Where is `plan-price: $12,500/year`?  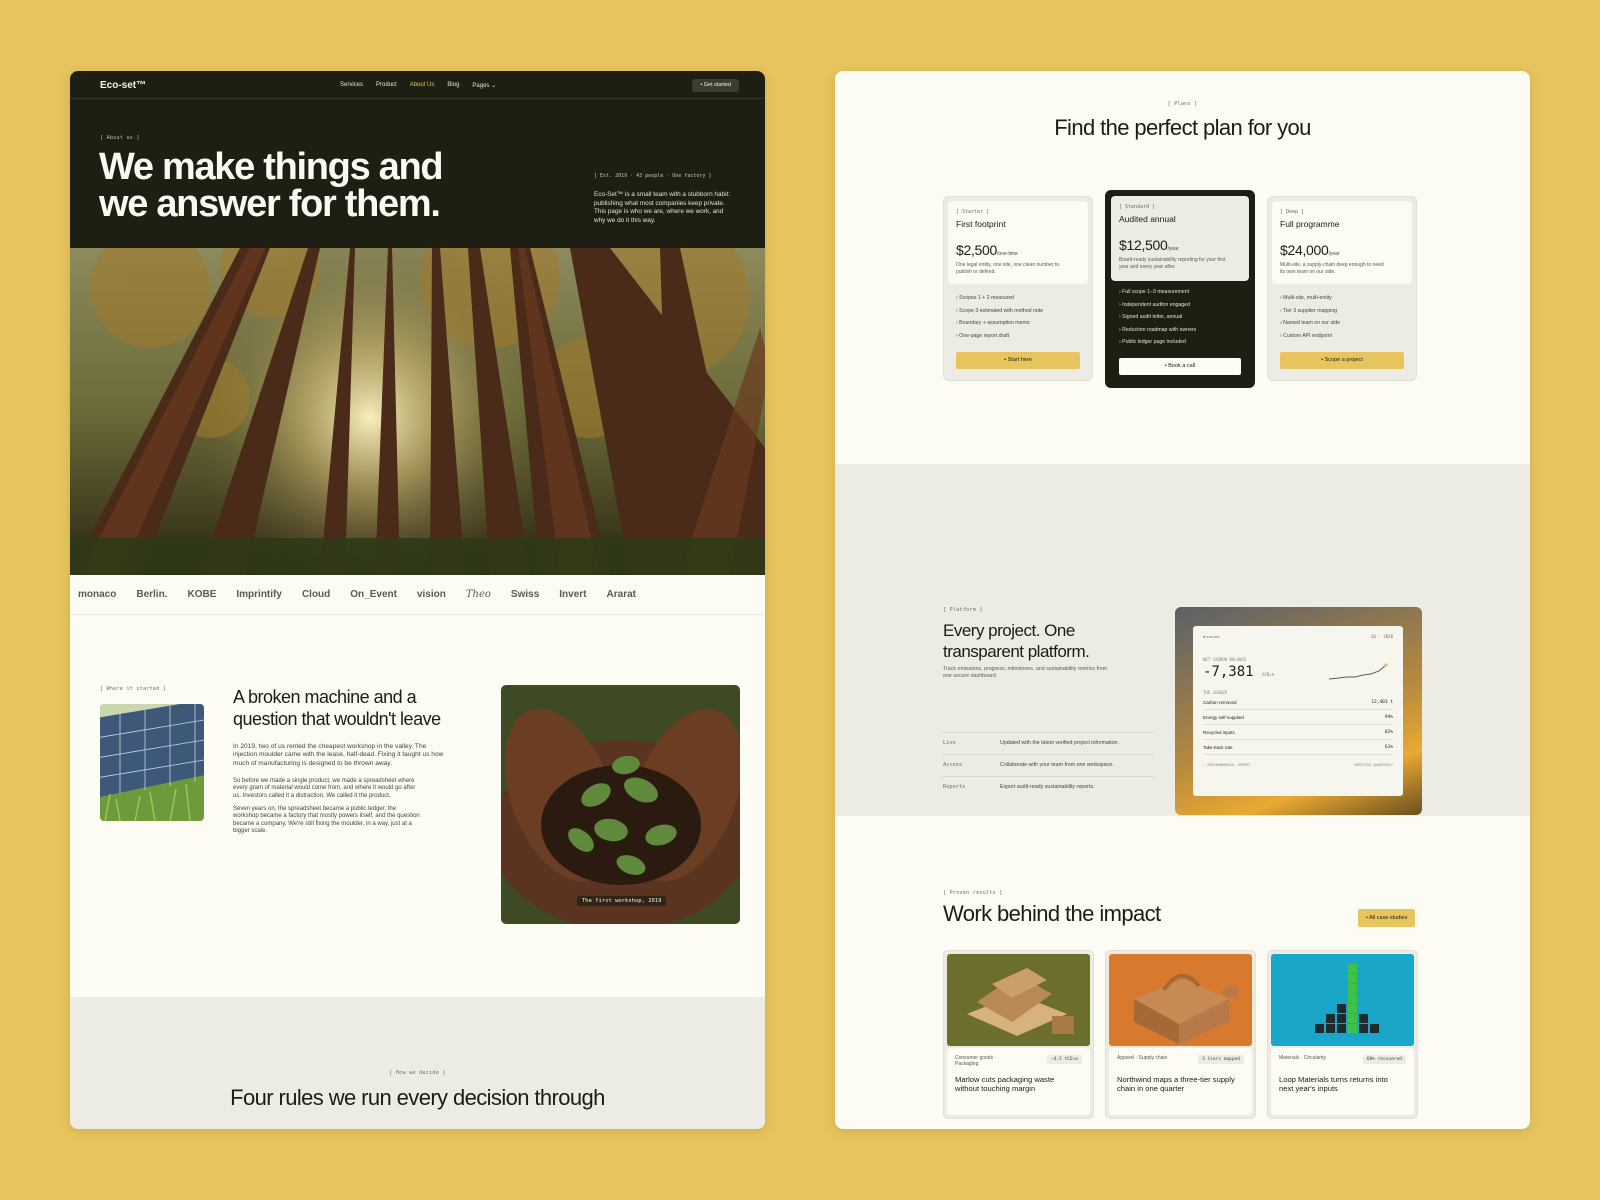 plan-price: $12,500/year is located at coordinates (1149, 245).